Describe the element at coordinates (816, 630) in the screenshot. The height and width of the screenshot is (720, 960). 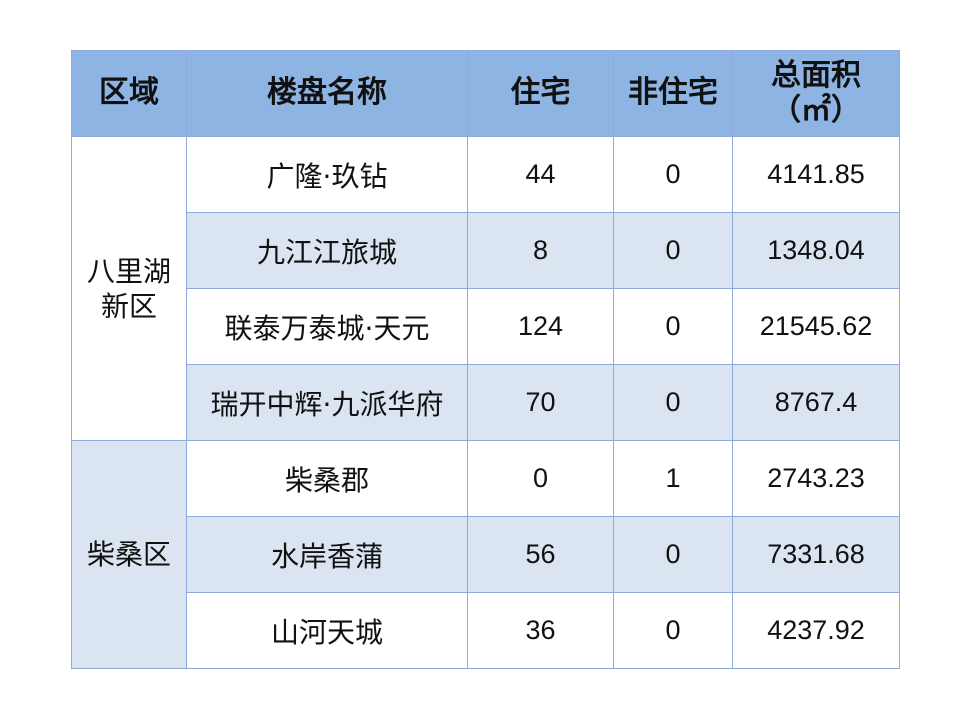
I see `total-area-cell: 4237.92` at that location.